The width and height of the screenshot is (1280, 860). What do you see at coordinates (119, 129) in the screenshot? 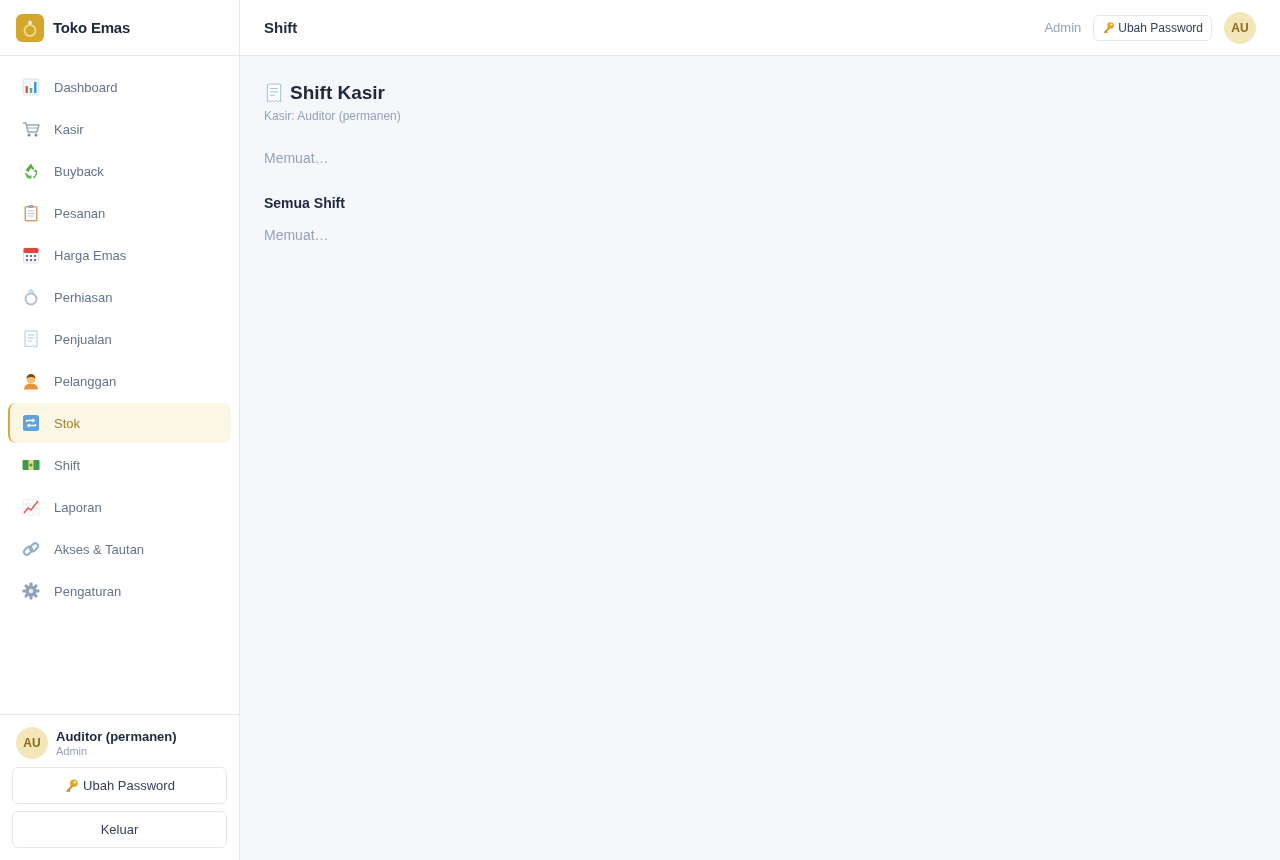
I see `nav-item: Kasir` at bounding box center [119, 129].